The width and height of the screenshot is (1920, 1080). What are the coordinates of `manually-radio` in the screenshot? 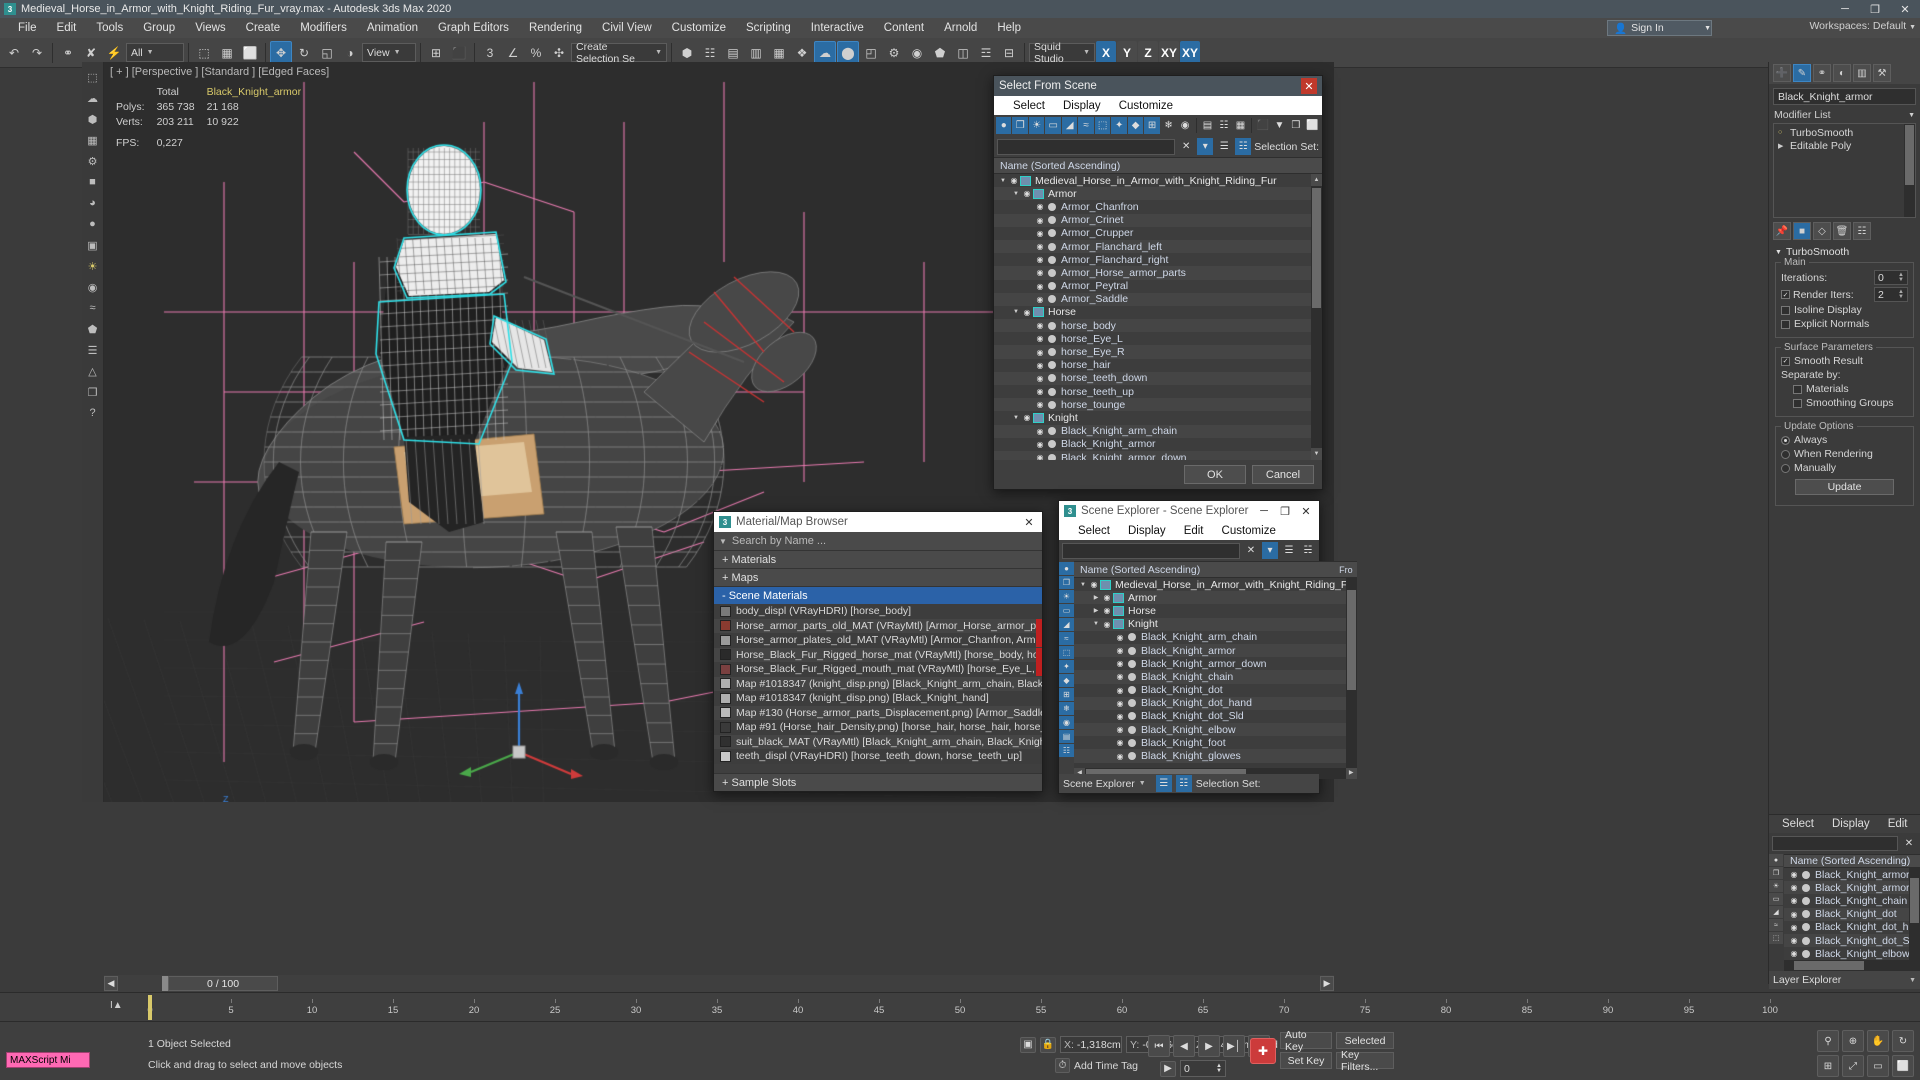 It's located at (1785, 468).